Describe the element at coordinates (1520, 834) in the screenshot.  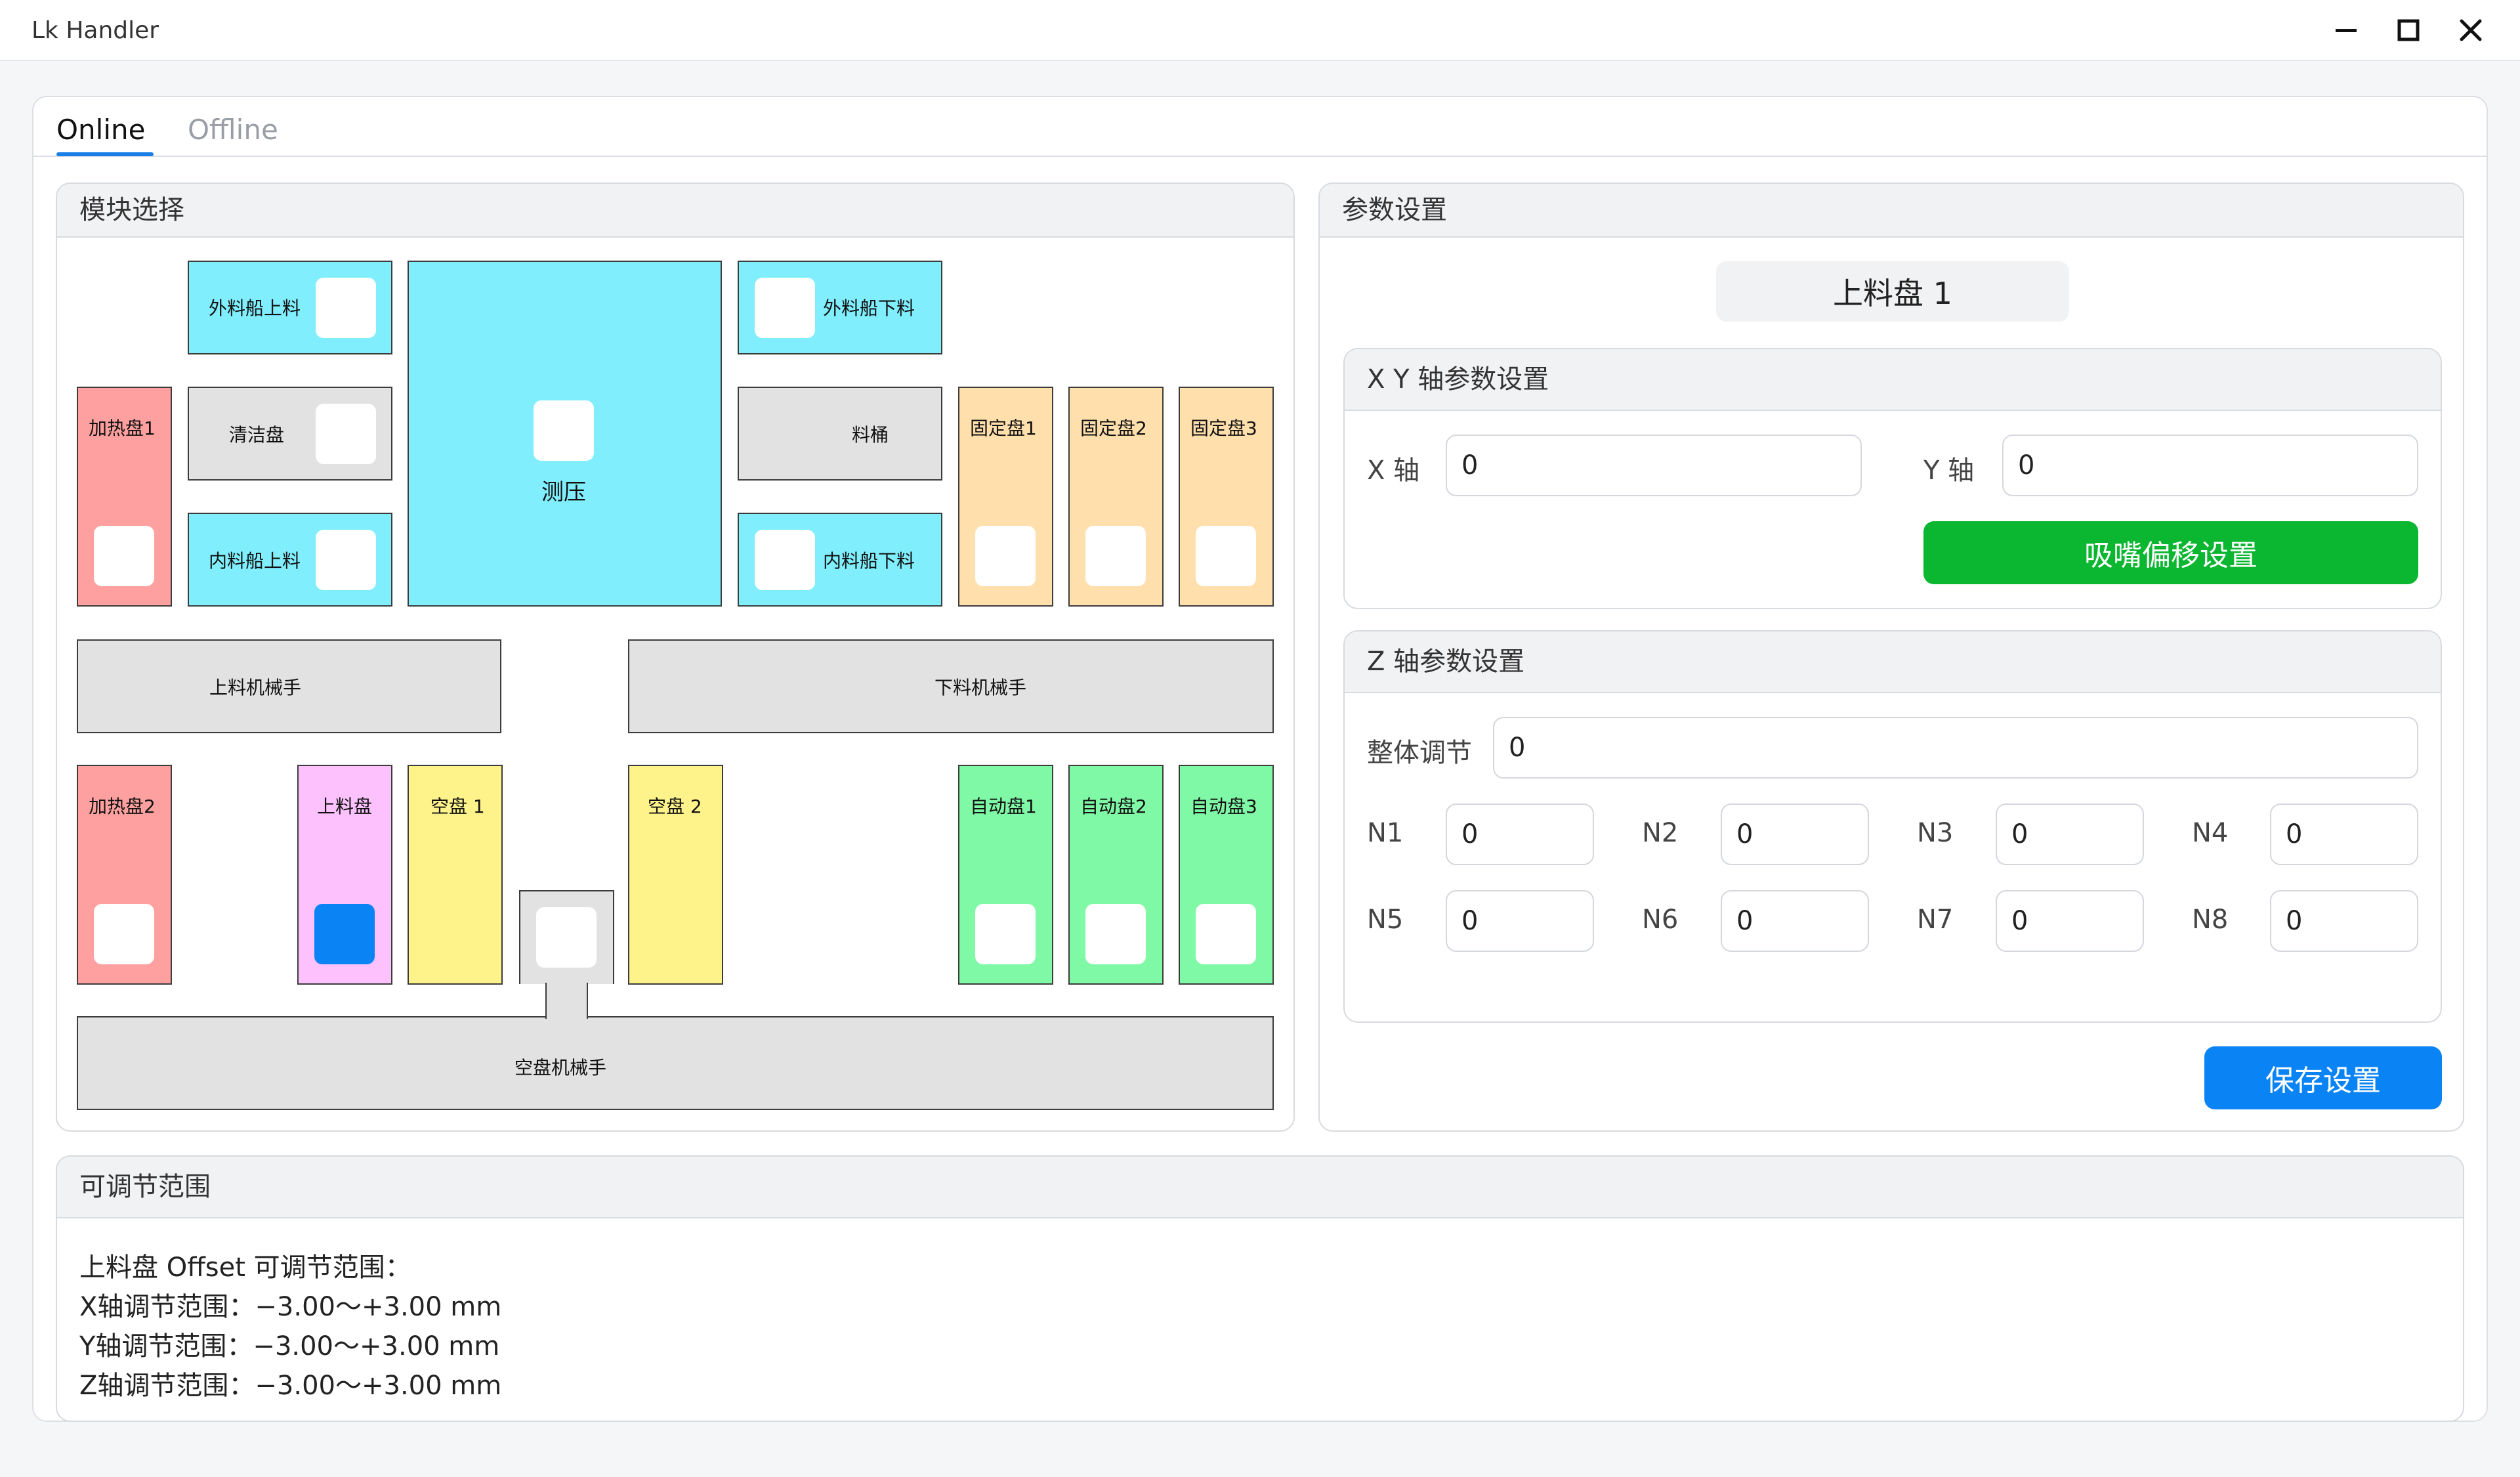
I see `n1-input` at that location.